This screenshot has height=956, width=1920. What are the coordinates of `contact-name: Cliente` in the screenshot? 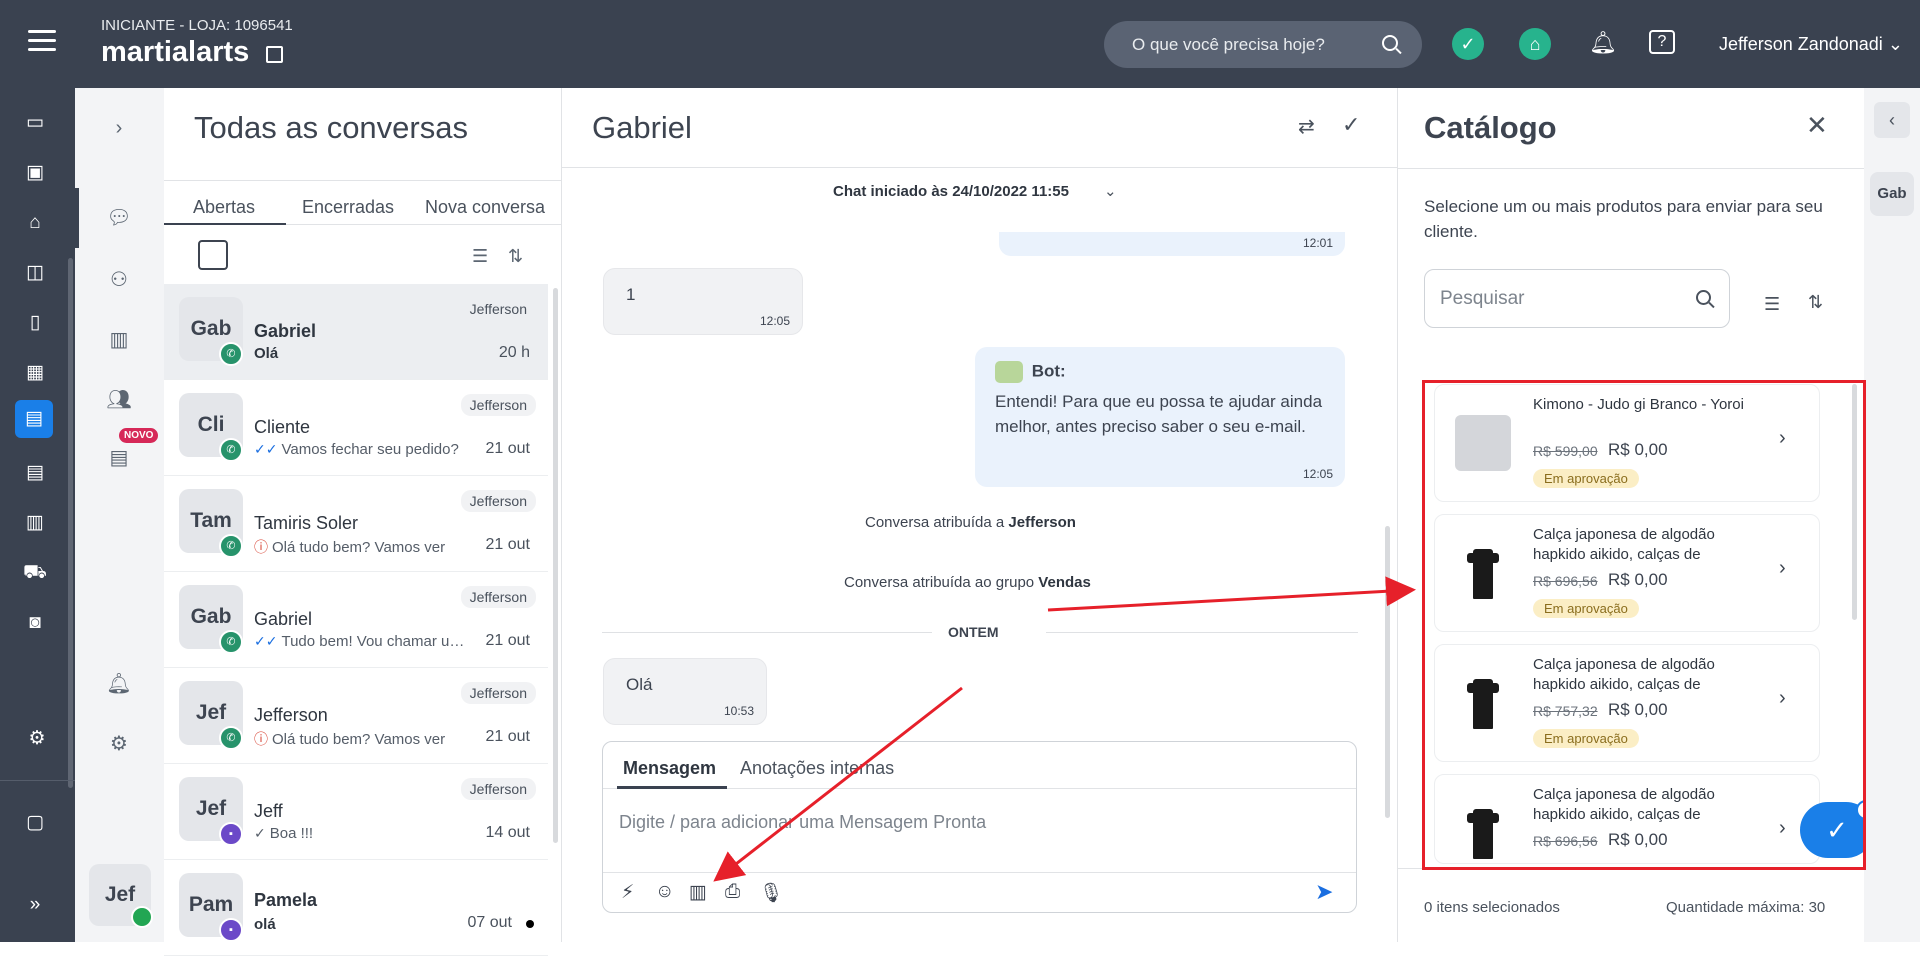 It's located at (282, 427).